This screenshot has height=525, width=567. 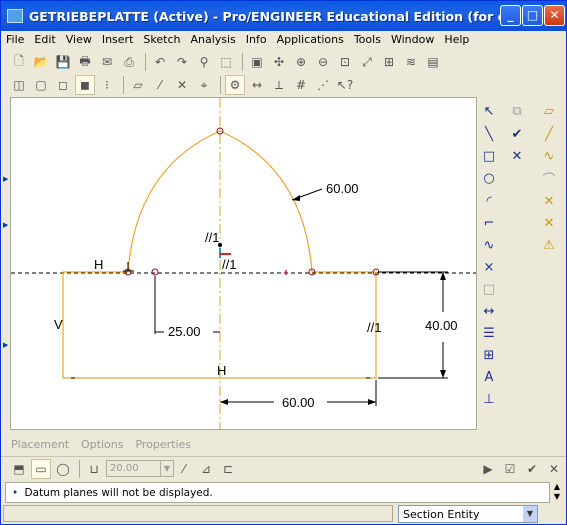 I want to click on model-tree-icon: ⁝, so click(x=107, y=85).